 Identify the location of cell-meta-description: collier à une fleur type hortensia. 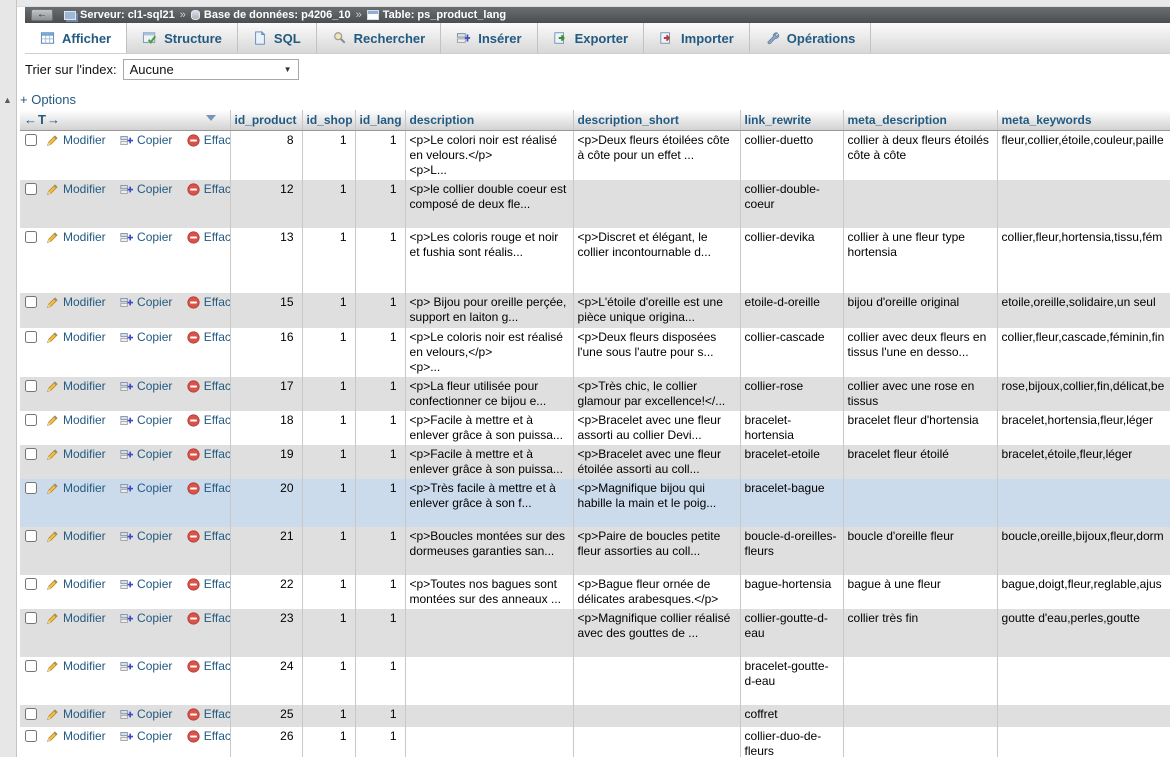
(920, 260).